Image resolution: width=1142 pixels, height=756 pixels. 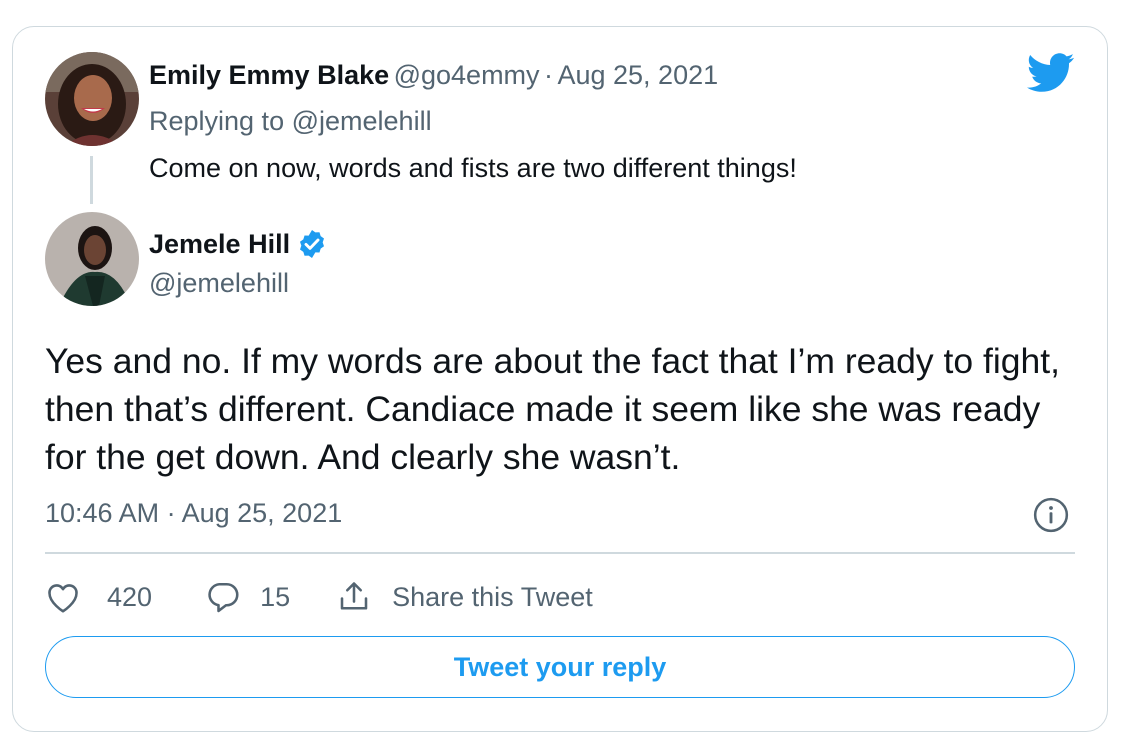 I want to click on info-icon, so click(x=1051, y=515).